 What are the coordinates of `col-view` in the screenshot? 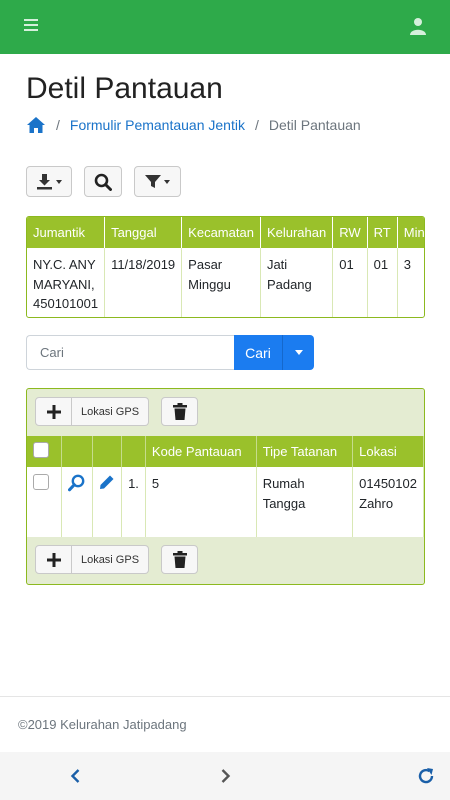 It's located at (77, 451).